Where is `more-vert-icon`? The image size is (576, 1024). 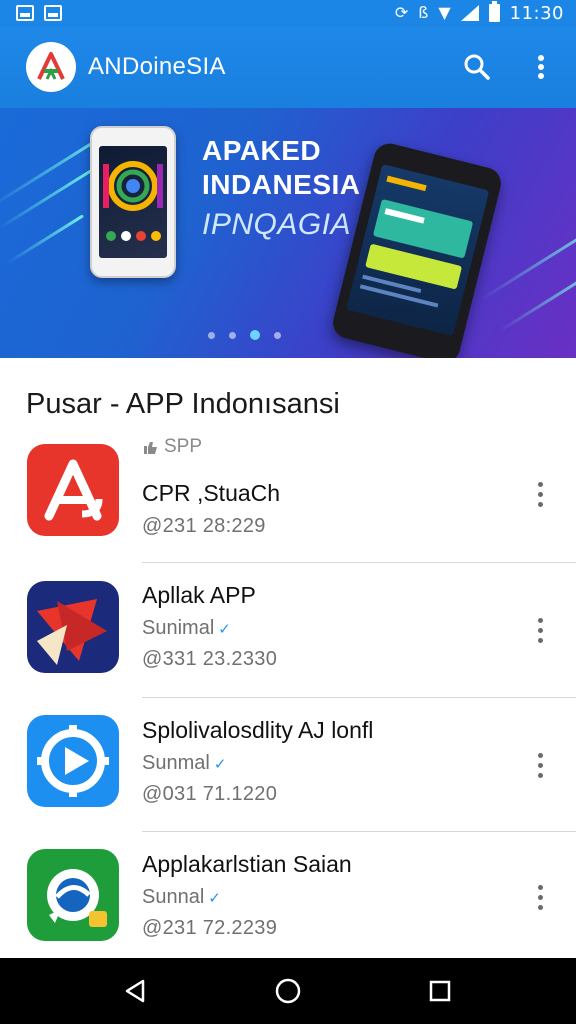
more-vert-icon is located at coordinates (541, 67).